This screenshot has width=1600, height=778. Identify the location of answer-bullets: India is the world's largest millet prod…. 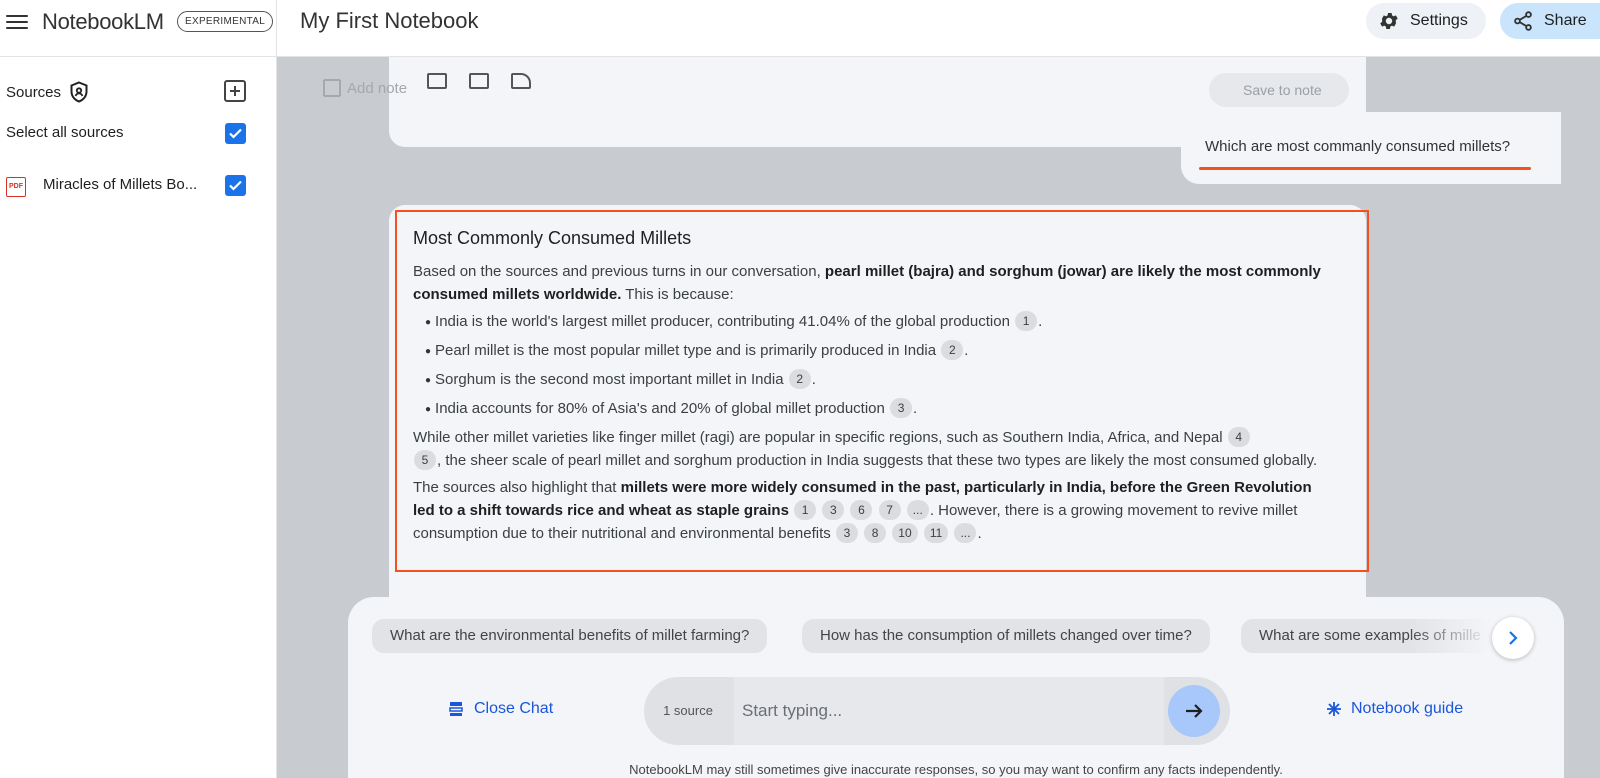
(876, 365).